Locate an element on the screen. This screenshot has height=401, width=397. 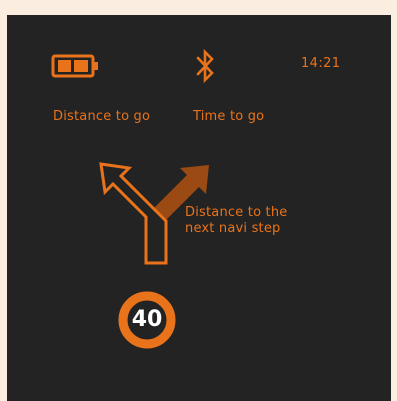
clock-time: 14:21 is located at coordinates (321, 63).